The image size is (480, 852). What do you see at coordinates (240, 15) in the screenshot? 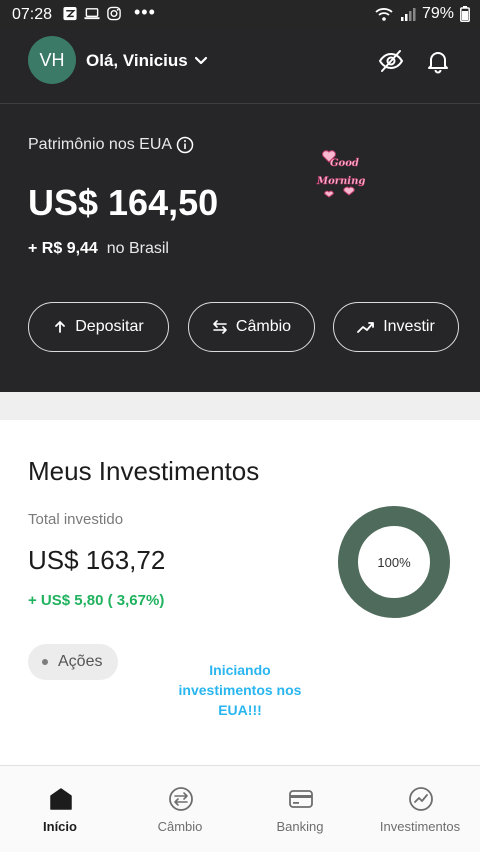
I see `status-bar: 07:28 ••• 79%` at bounding box center [240, 15].